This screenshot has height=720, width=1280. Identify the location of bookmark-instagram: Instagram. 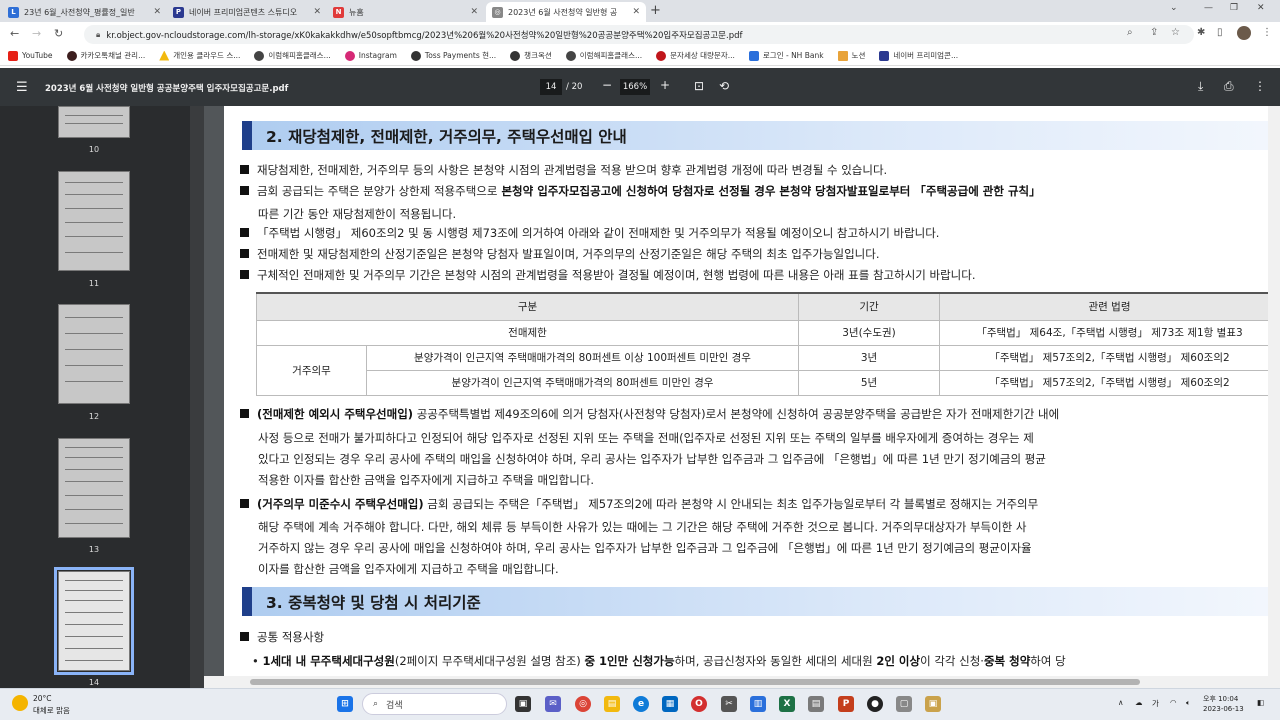
(370, 55).